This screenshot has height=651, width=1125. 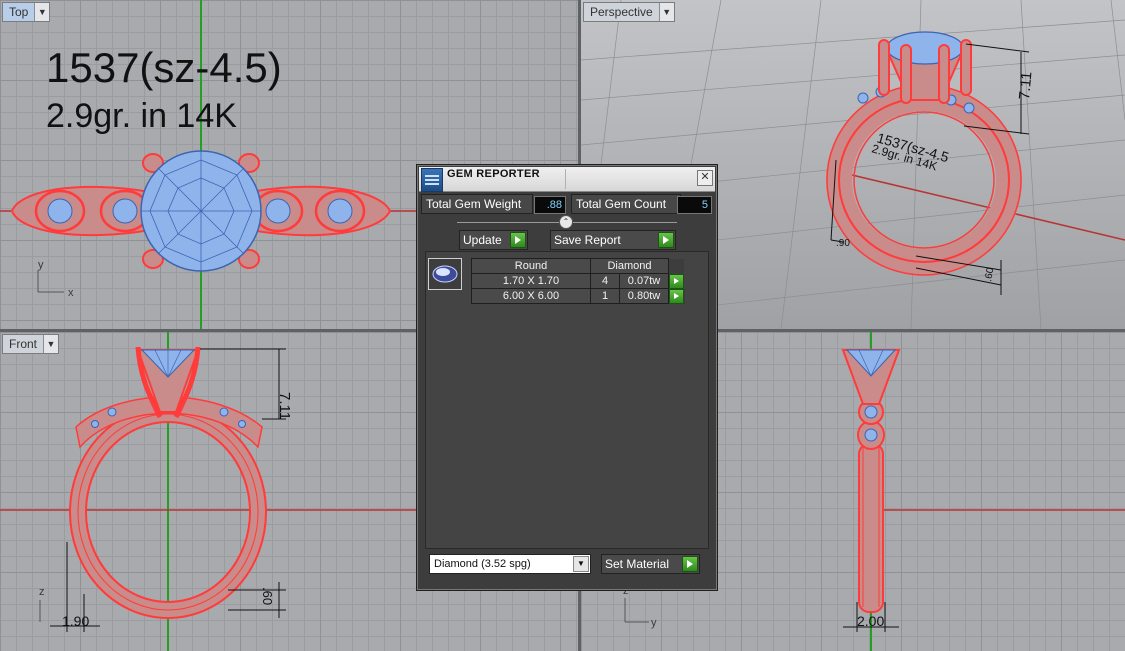 I want to click on material-select: Diamond (3.52 spg) ▼, so click(x=510, y=564).